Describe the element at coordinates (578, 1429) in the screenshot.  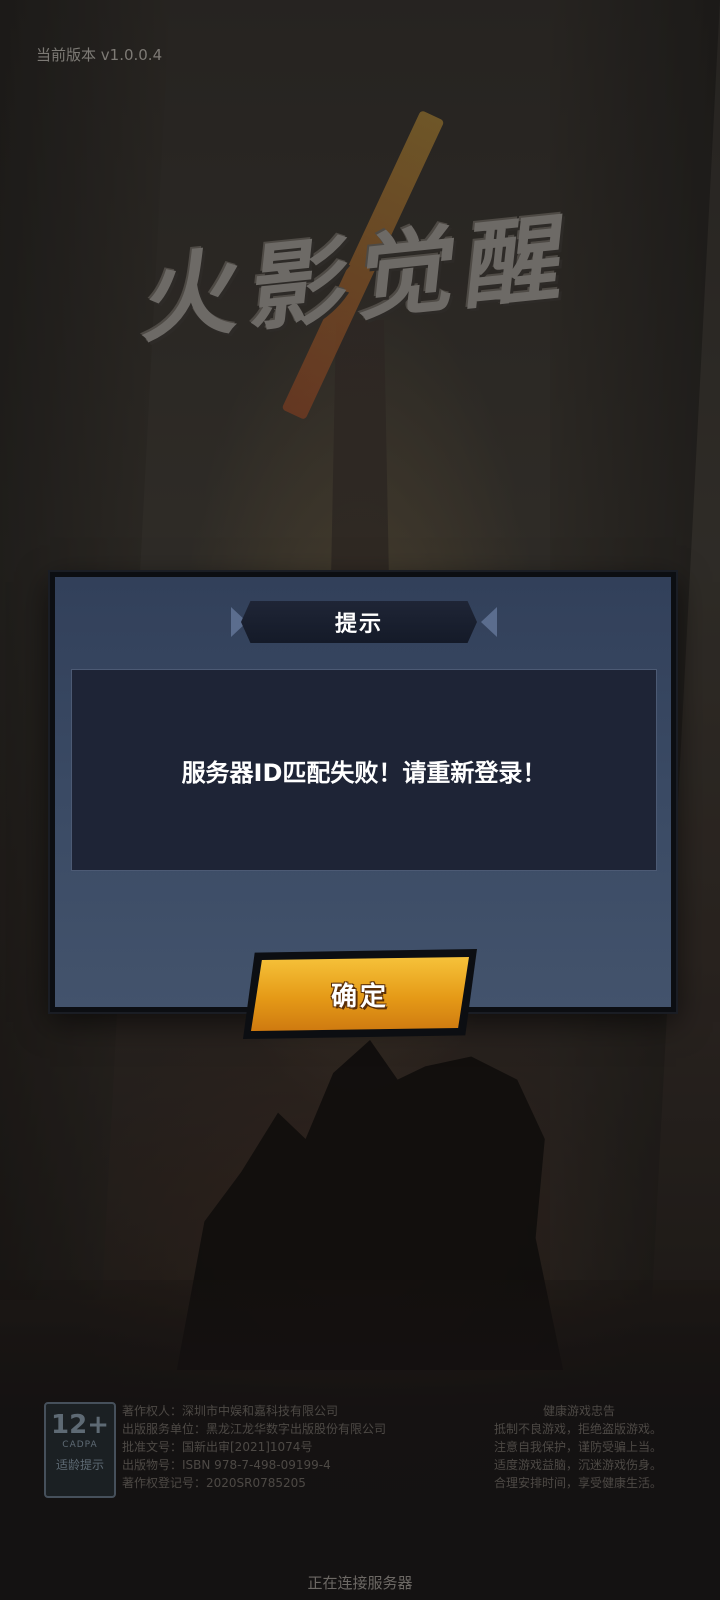
I see `health-notice-line: 抵制不良游戏，拒绝盗版游戏。` at that location.